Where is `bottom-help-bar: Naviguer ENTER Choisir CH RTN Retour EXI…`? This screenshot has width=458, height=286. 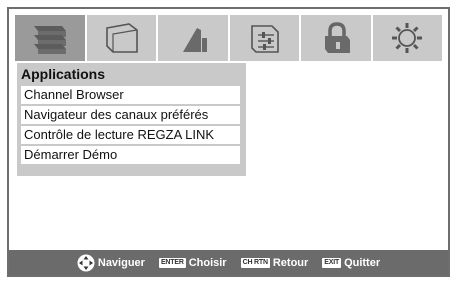 bottom-help-bar: Naviguer ENTER Choisir CH RTN Retour EXI… is located at coordinates (228, 262).